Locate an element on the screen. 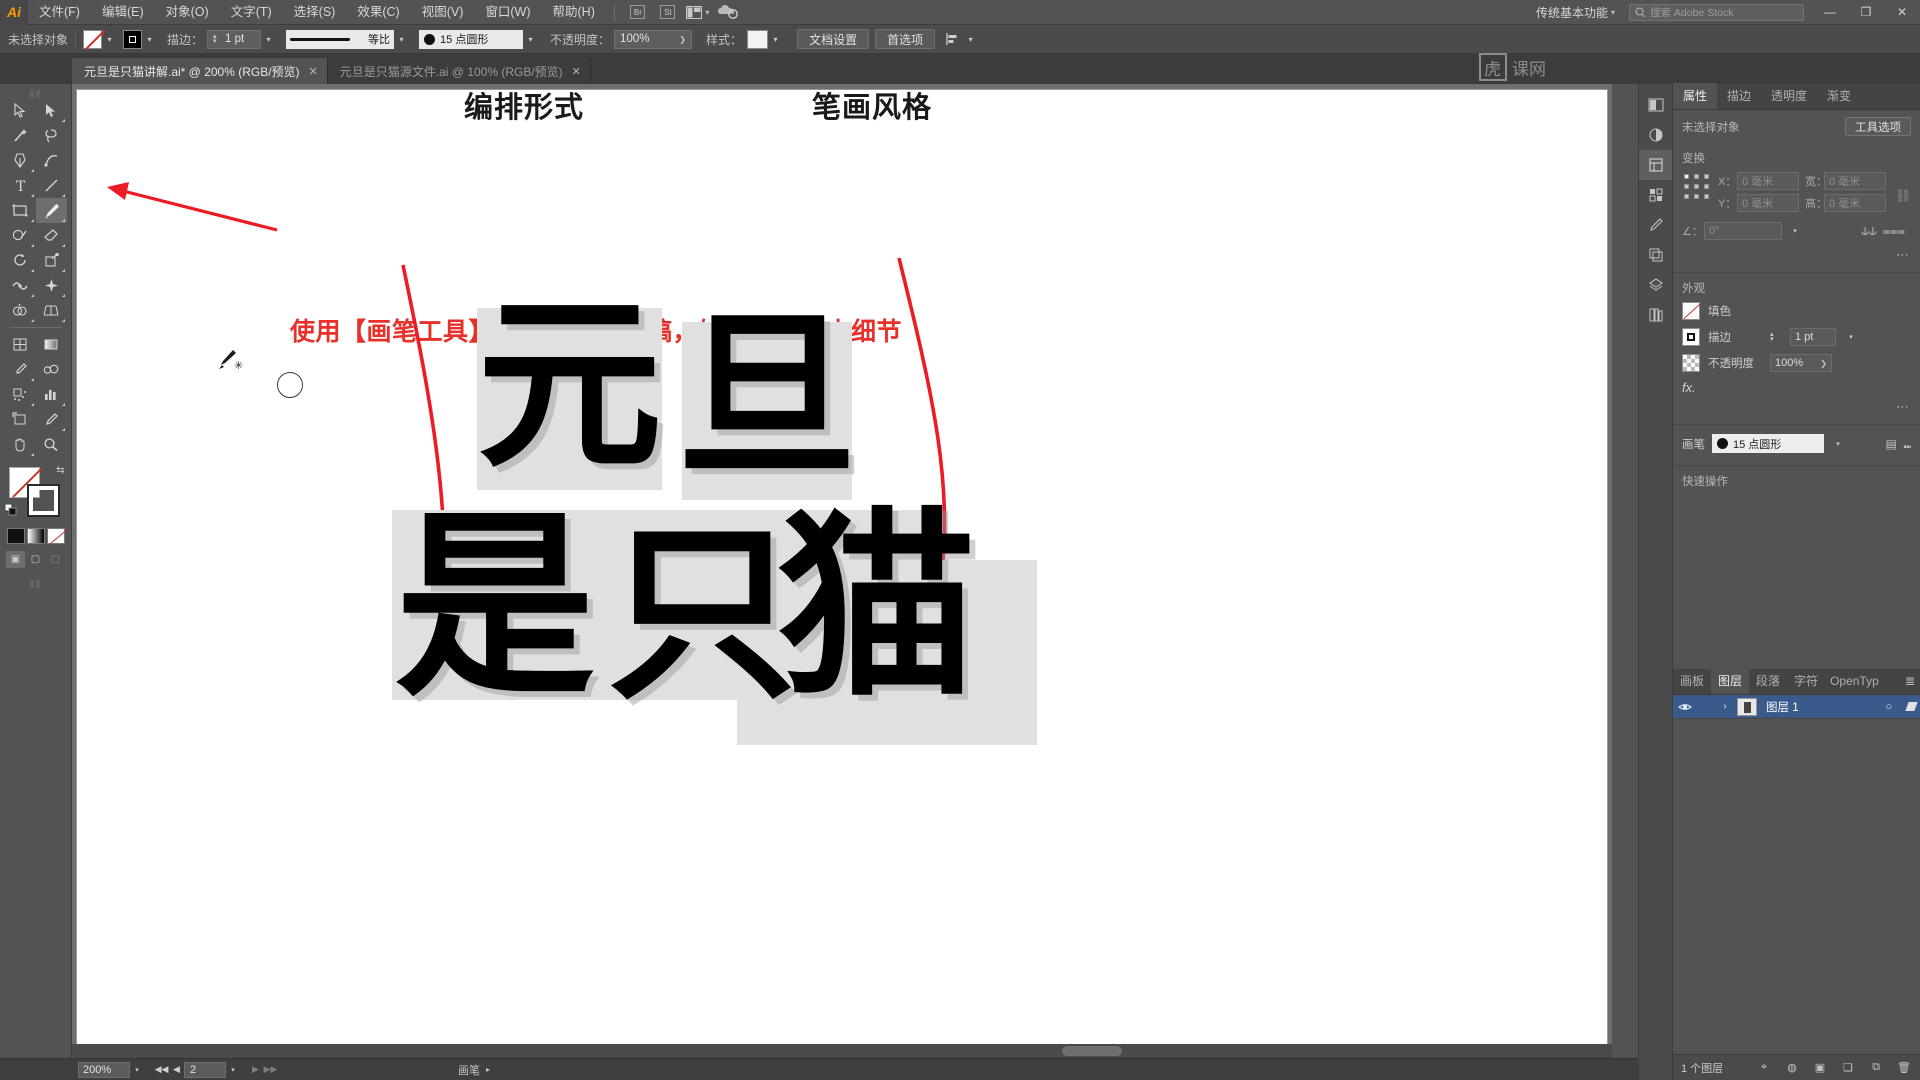  tab-opentype: OpenTyp is located at coordinates (1854, 681).